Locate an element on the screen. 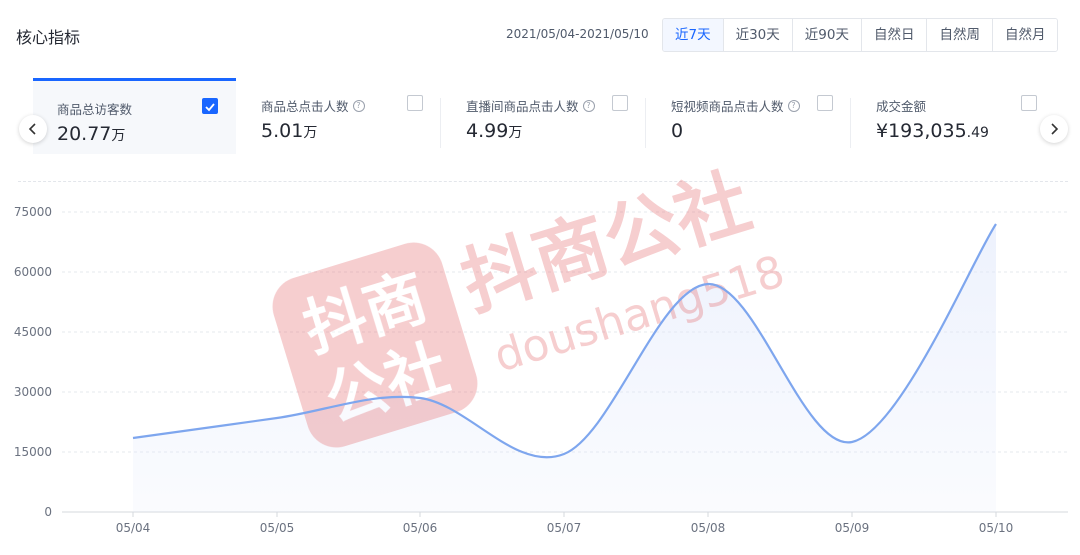 The image size is (1080, 555). y-tick-label: 0 is located at coordinates (48, 512).